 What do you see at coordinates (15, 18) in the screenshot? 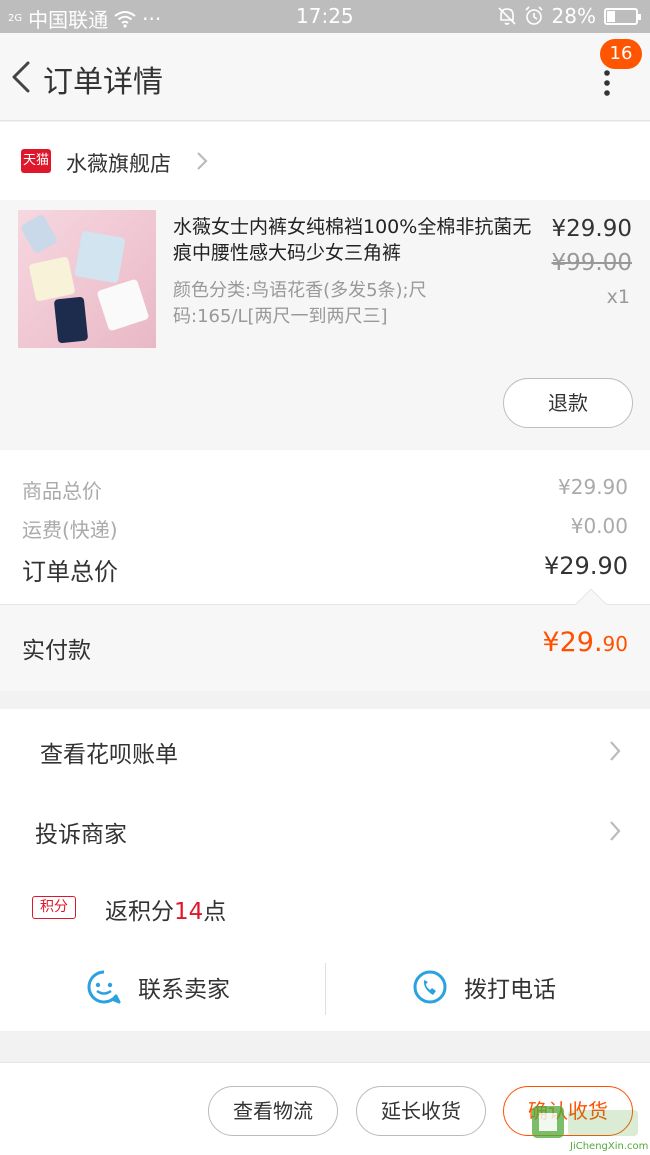
I see `signal-indicator: 2G` at bounding box center [15, 18].